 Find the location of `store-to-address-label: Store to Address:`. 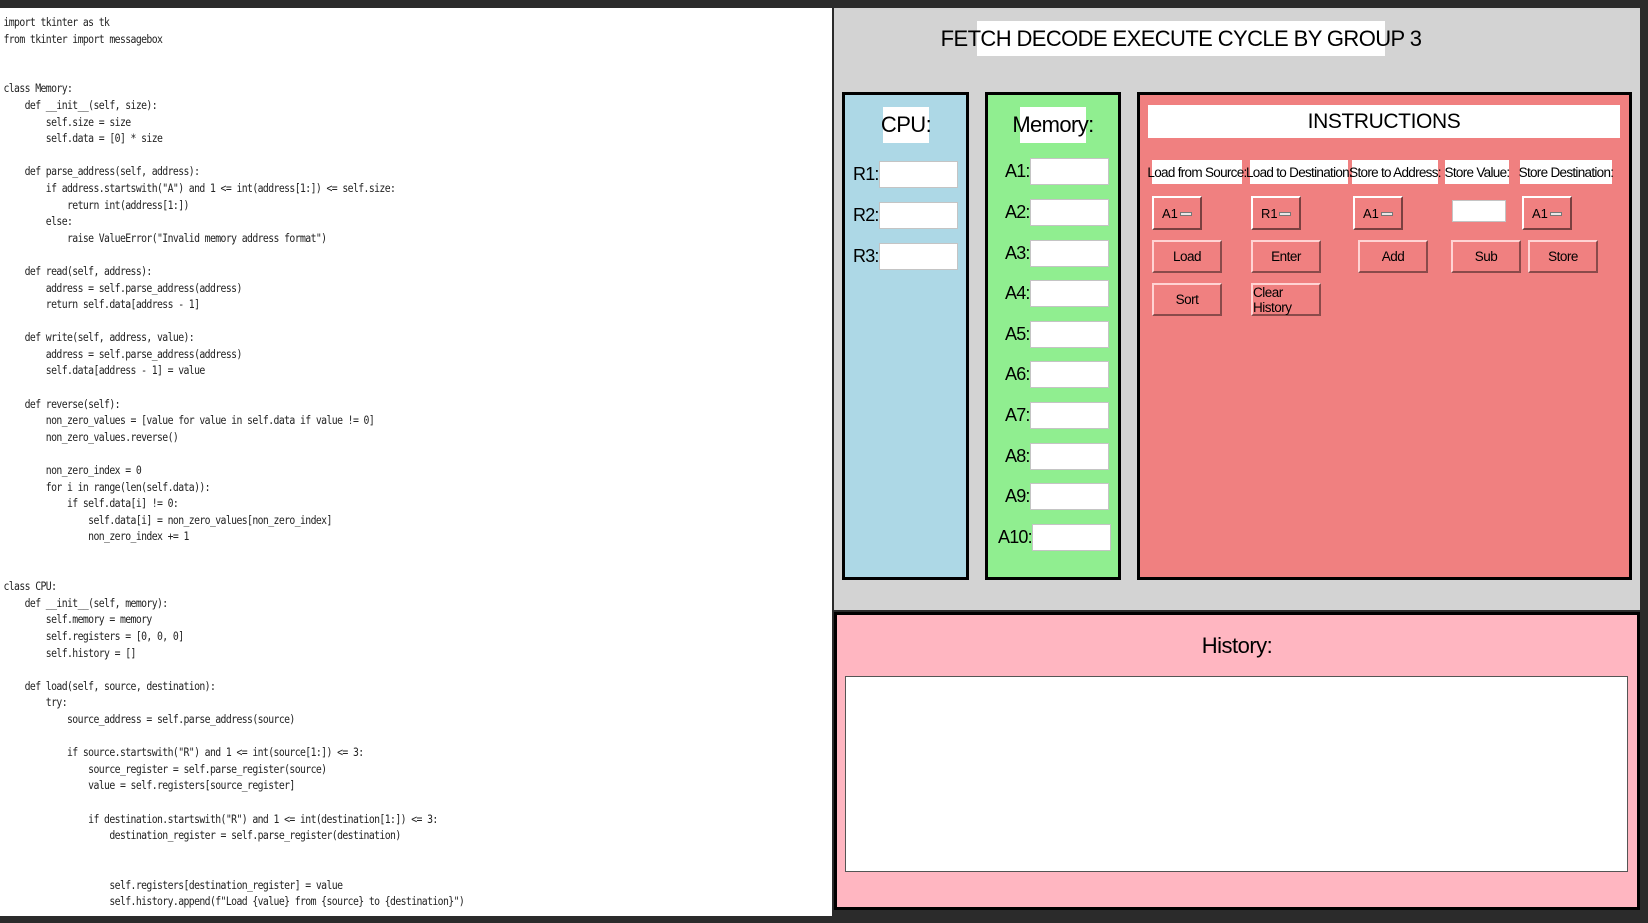

store-to-address-label: Store to Address: is located at coordinates (1395, 172).